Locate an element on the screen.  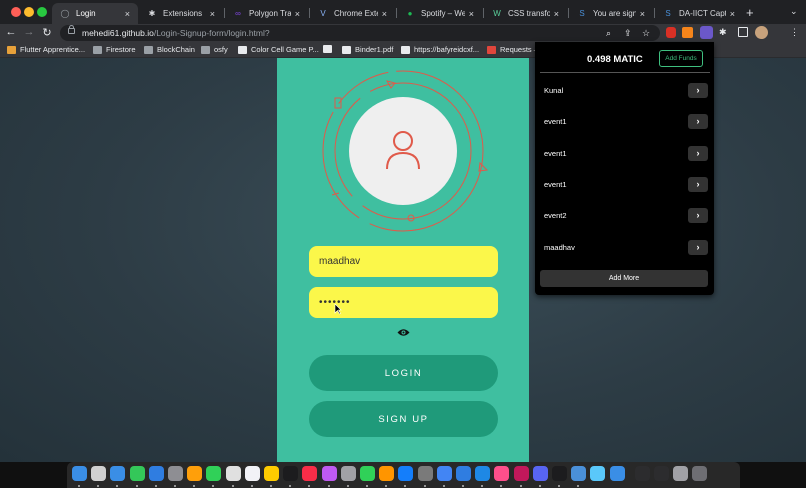
share-icon: ⇪ is located at coordinates (628, 33).